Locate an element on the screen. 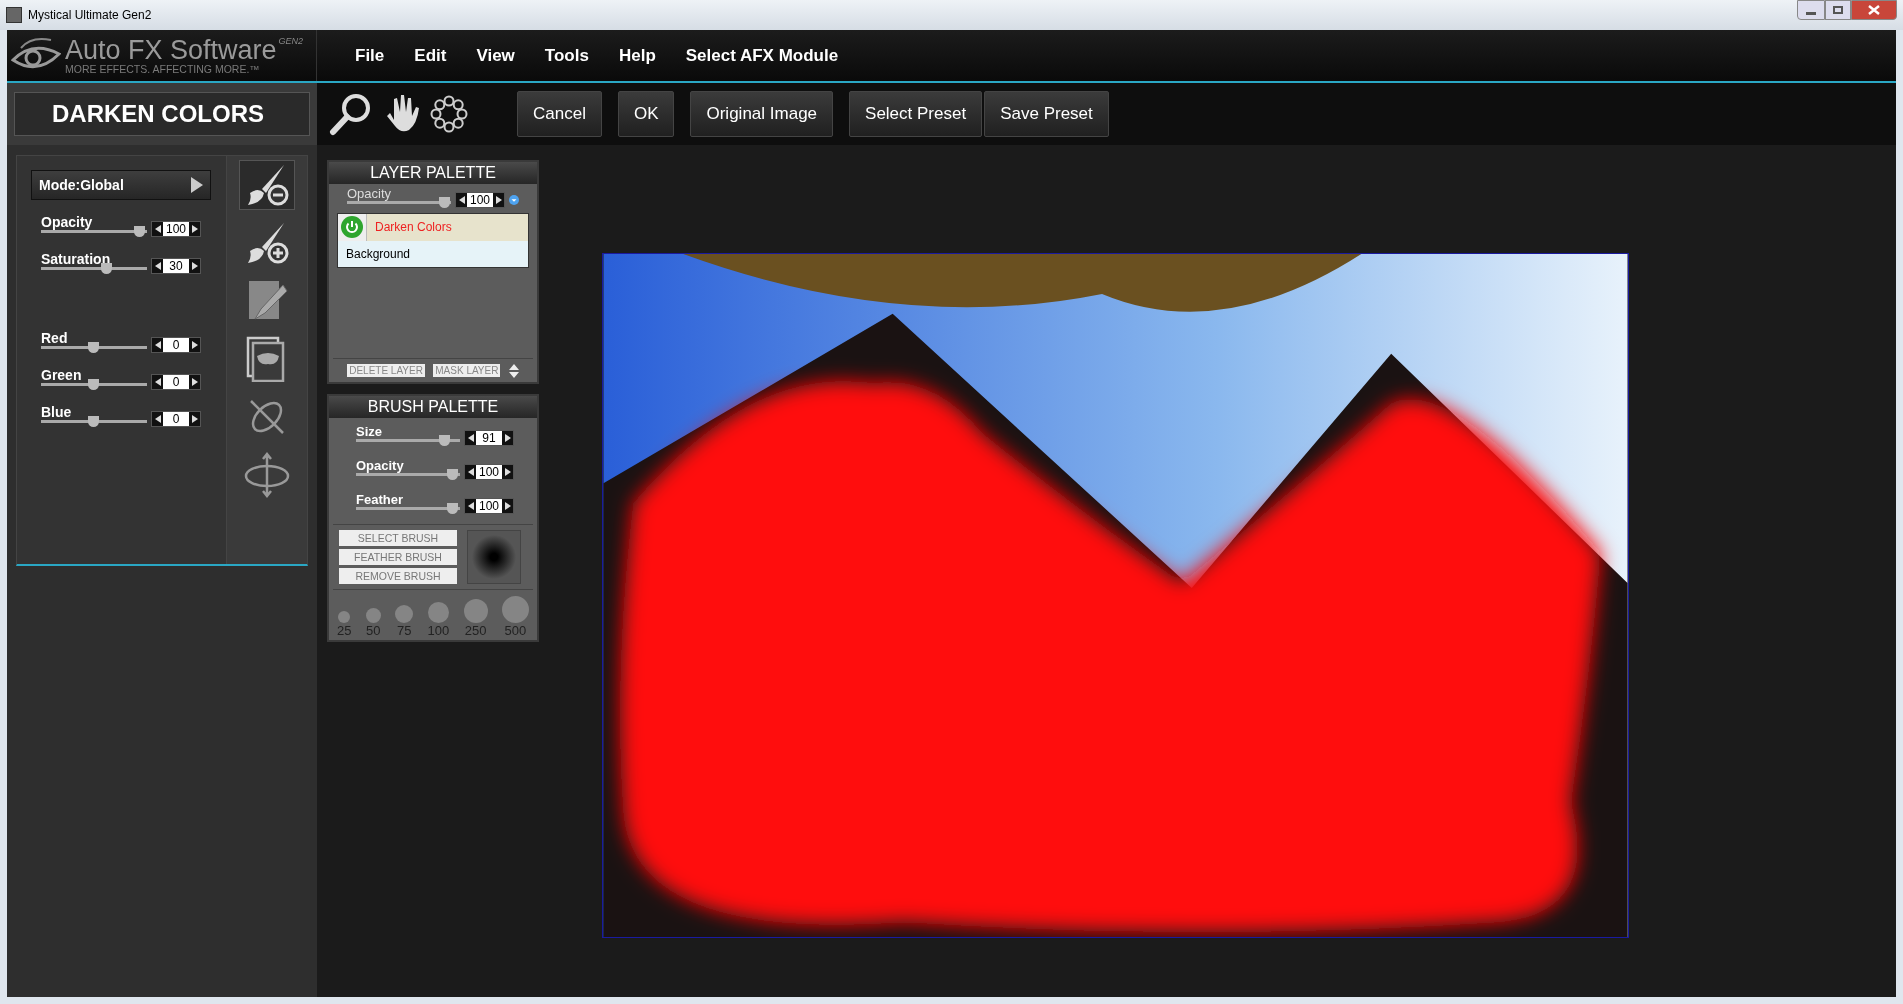 The height and width of the screenshot is (1004, 1903). layer-name: Background is located at coordinates (378, 254).